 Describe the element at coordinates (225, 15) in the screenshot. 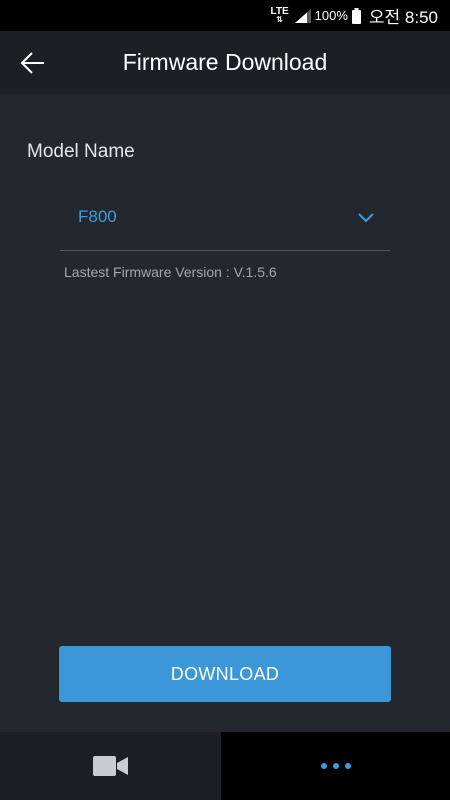

I see `status-bar: LTE ⇅ 100% 오전 8:50` at that location.